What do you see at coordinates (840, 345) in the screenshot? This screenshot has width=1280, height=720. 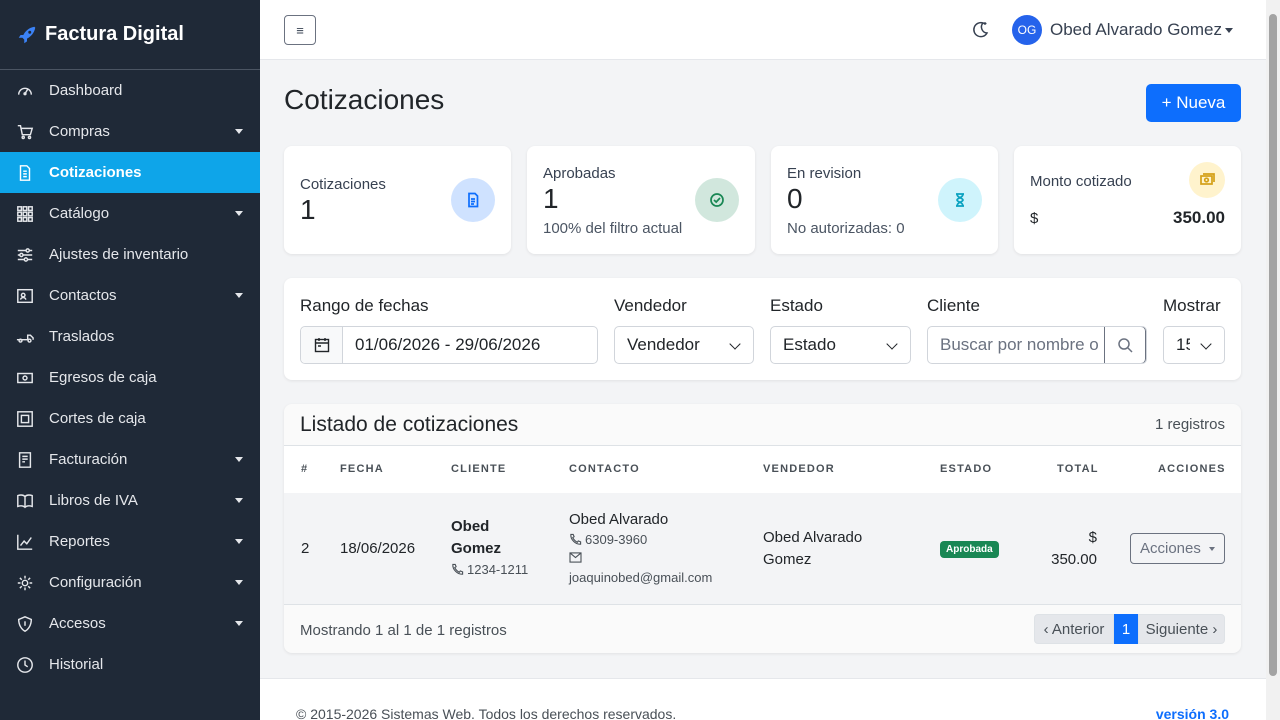 I see `status-select: Estado` at bounding box center [840, 345].